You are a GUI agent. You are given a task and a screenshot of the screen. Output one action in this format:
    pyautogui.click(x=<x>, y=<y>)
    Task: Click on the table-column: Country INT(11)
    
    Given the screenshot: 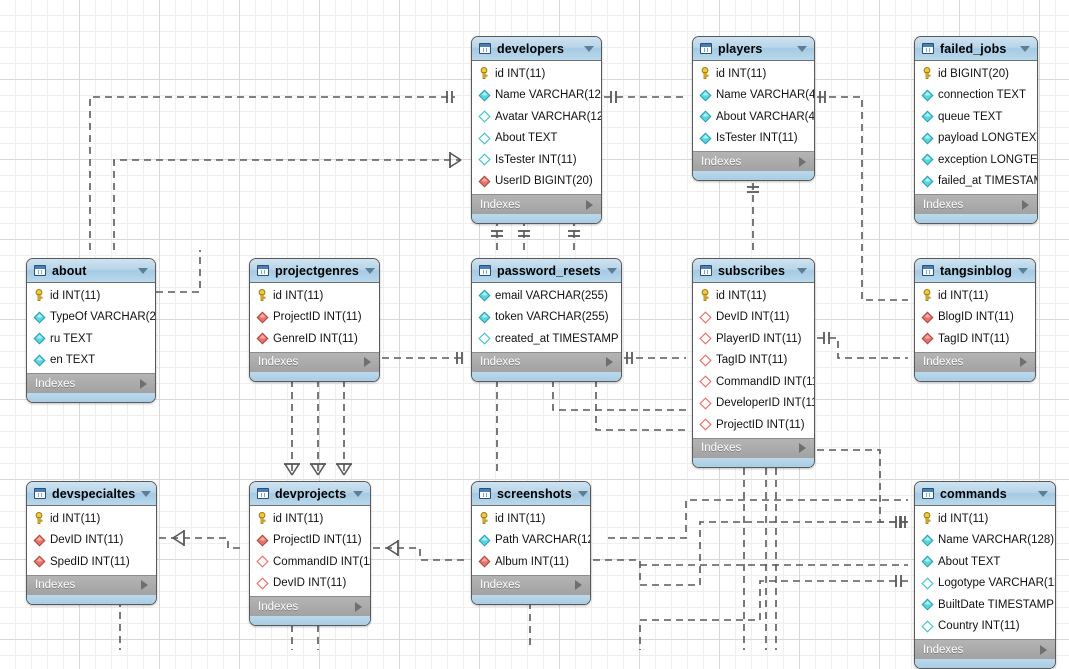 What is the action you would take?
    pyautogui.click(x=985, y=627)
    